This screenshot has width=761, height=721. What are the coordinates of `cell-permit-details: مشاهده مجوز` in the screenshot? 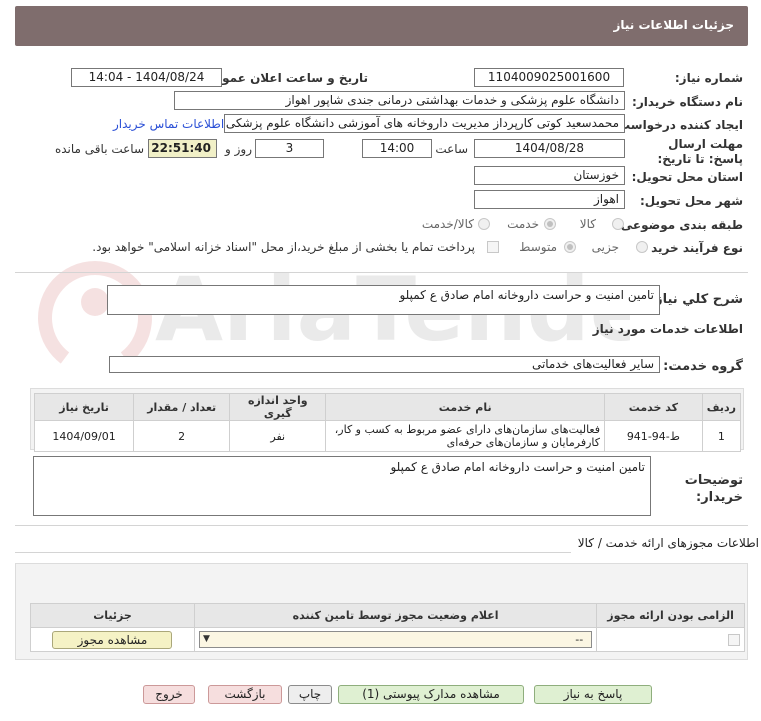 It's located at (112, 639).